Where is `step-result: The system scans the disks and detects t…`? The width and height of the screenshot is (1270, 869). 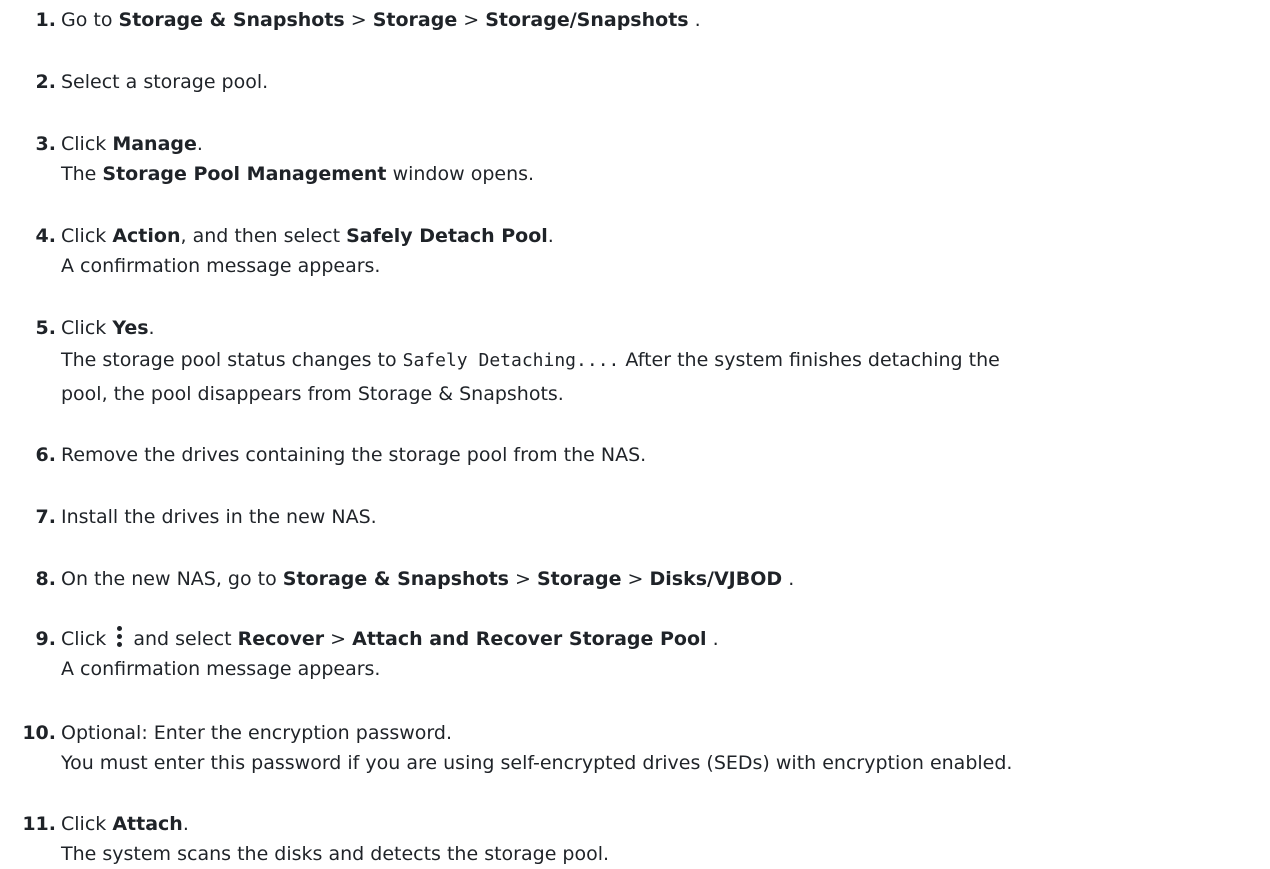
step-result: The system scans the disks and detects t… is located at coordinates (335, 854).